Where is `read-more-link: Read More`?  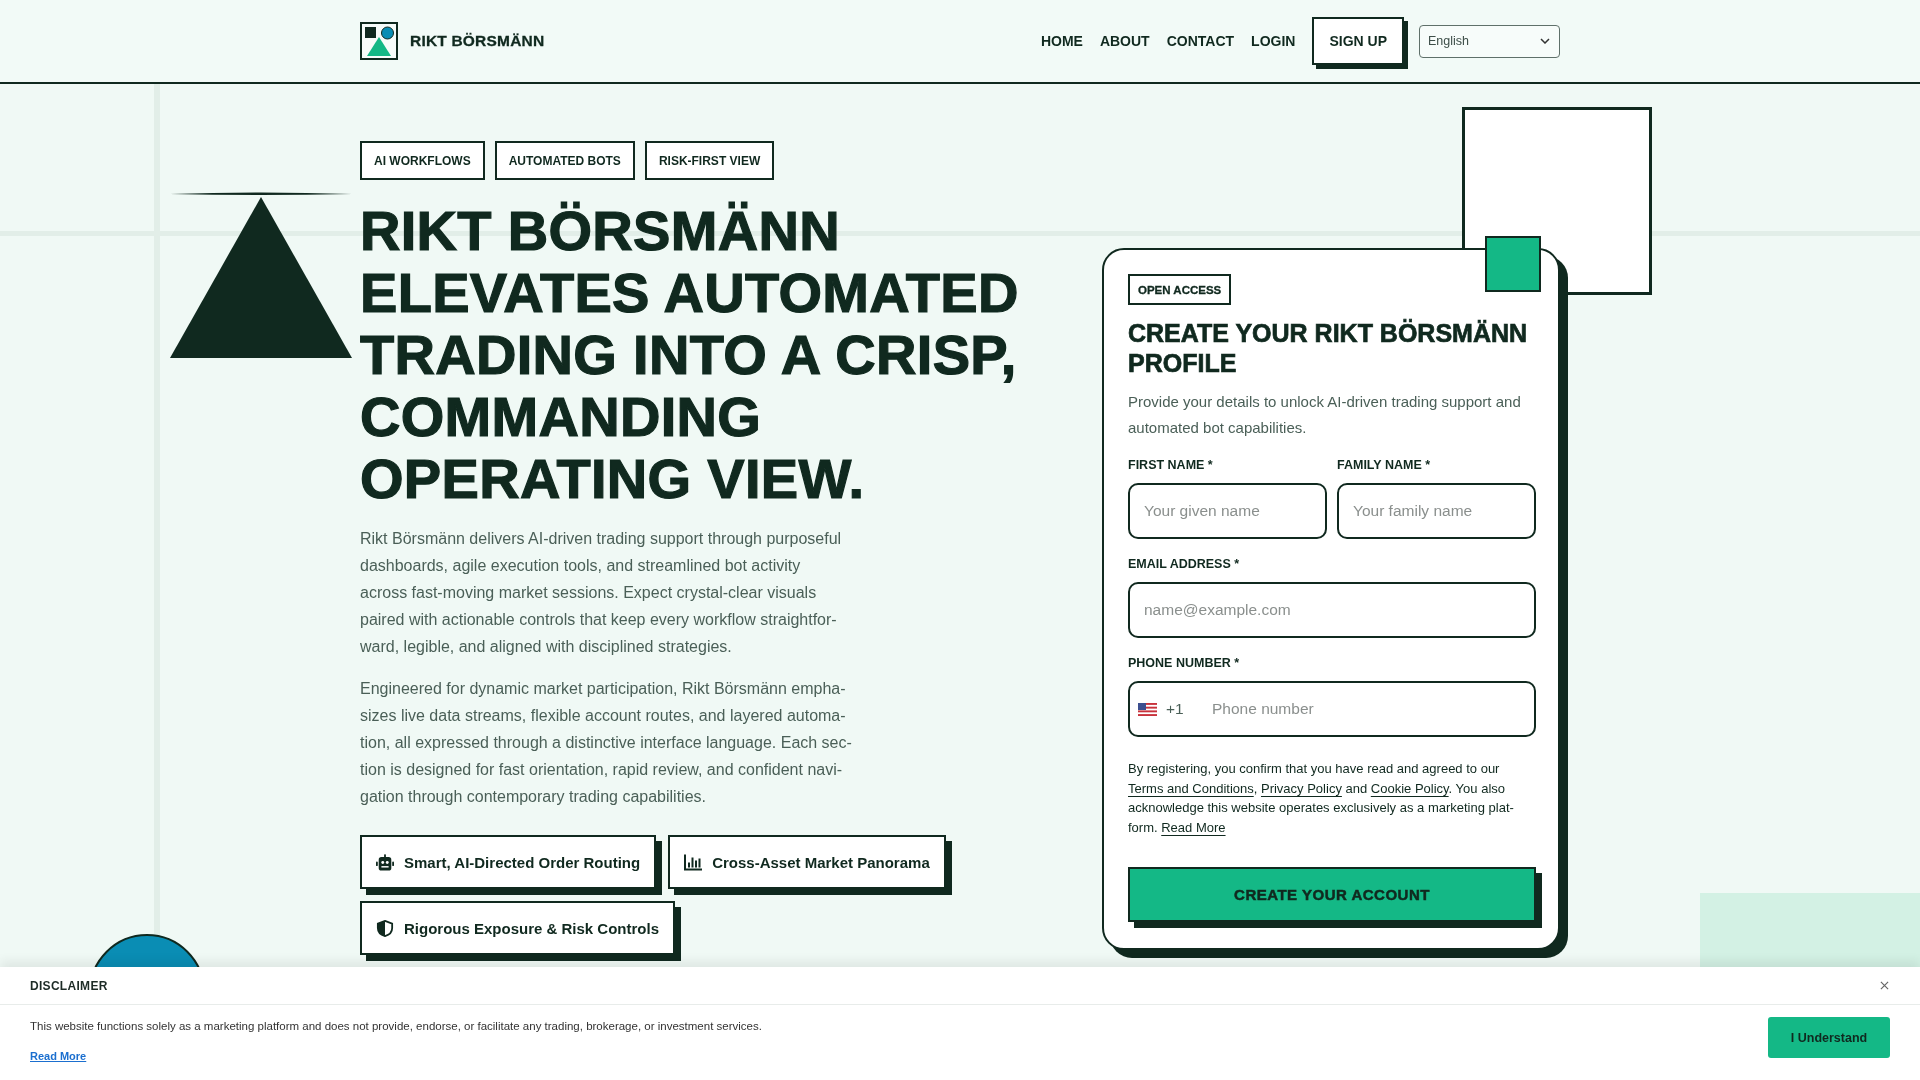 read-more-link: Read More is located at coordinates (58, 1056).